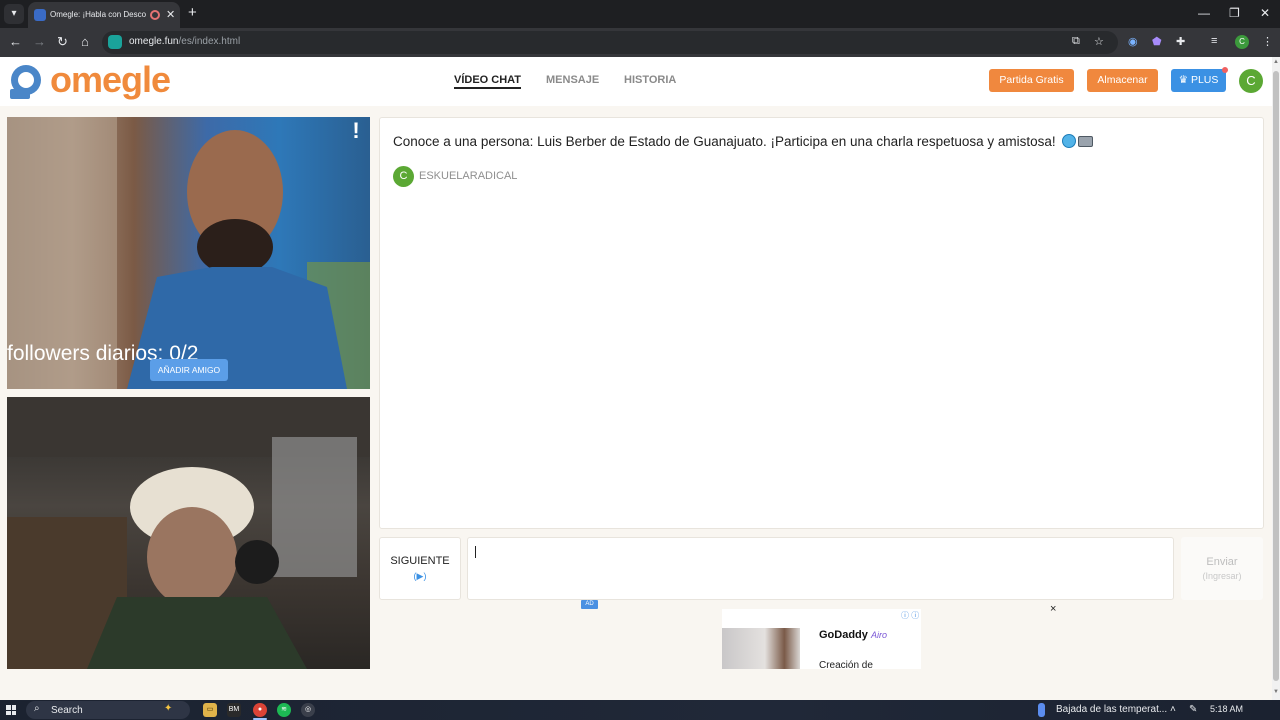 This screenshot has width=1280, height=720. I want to click on text-caret, so click(475, 552).